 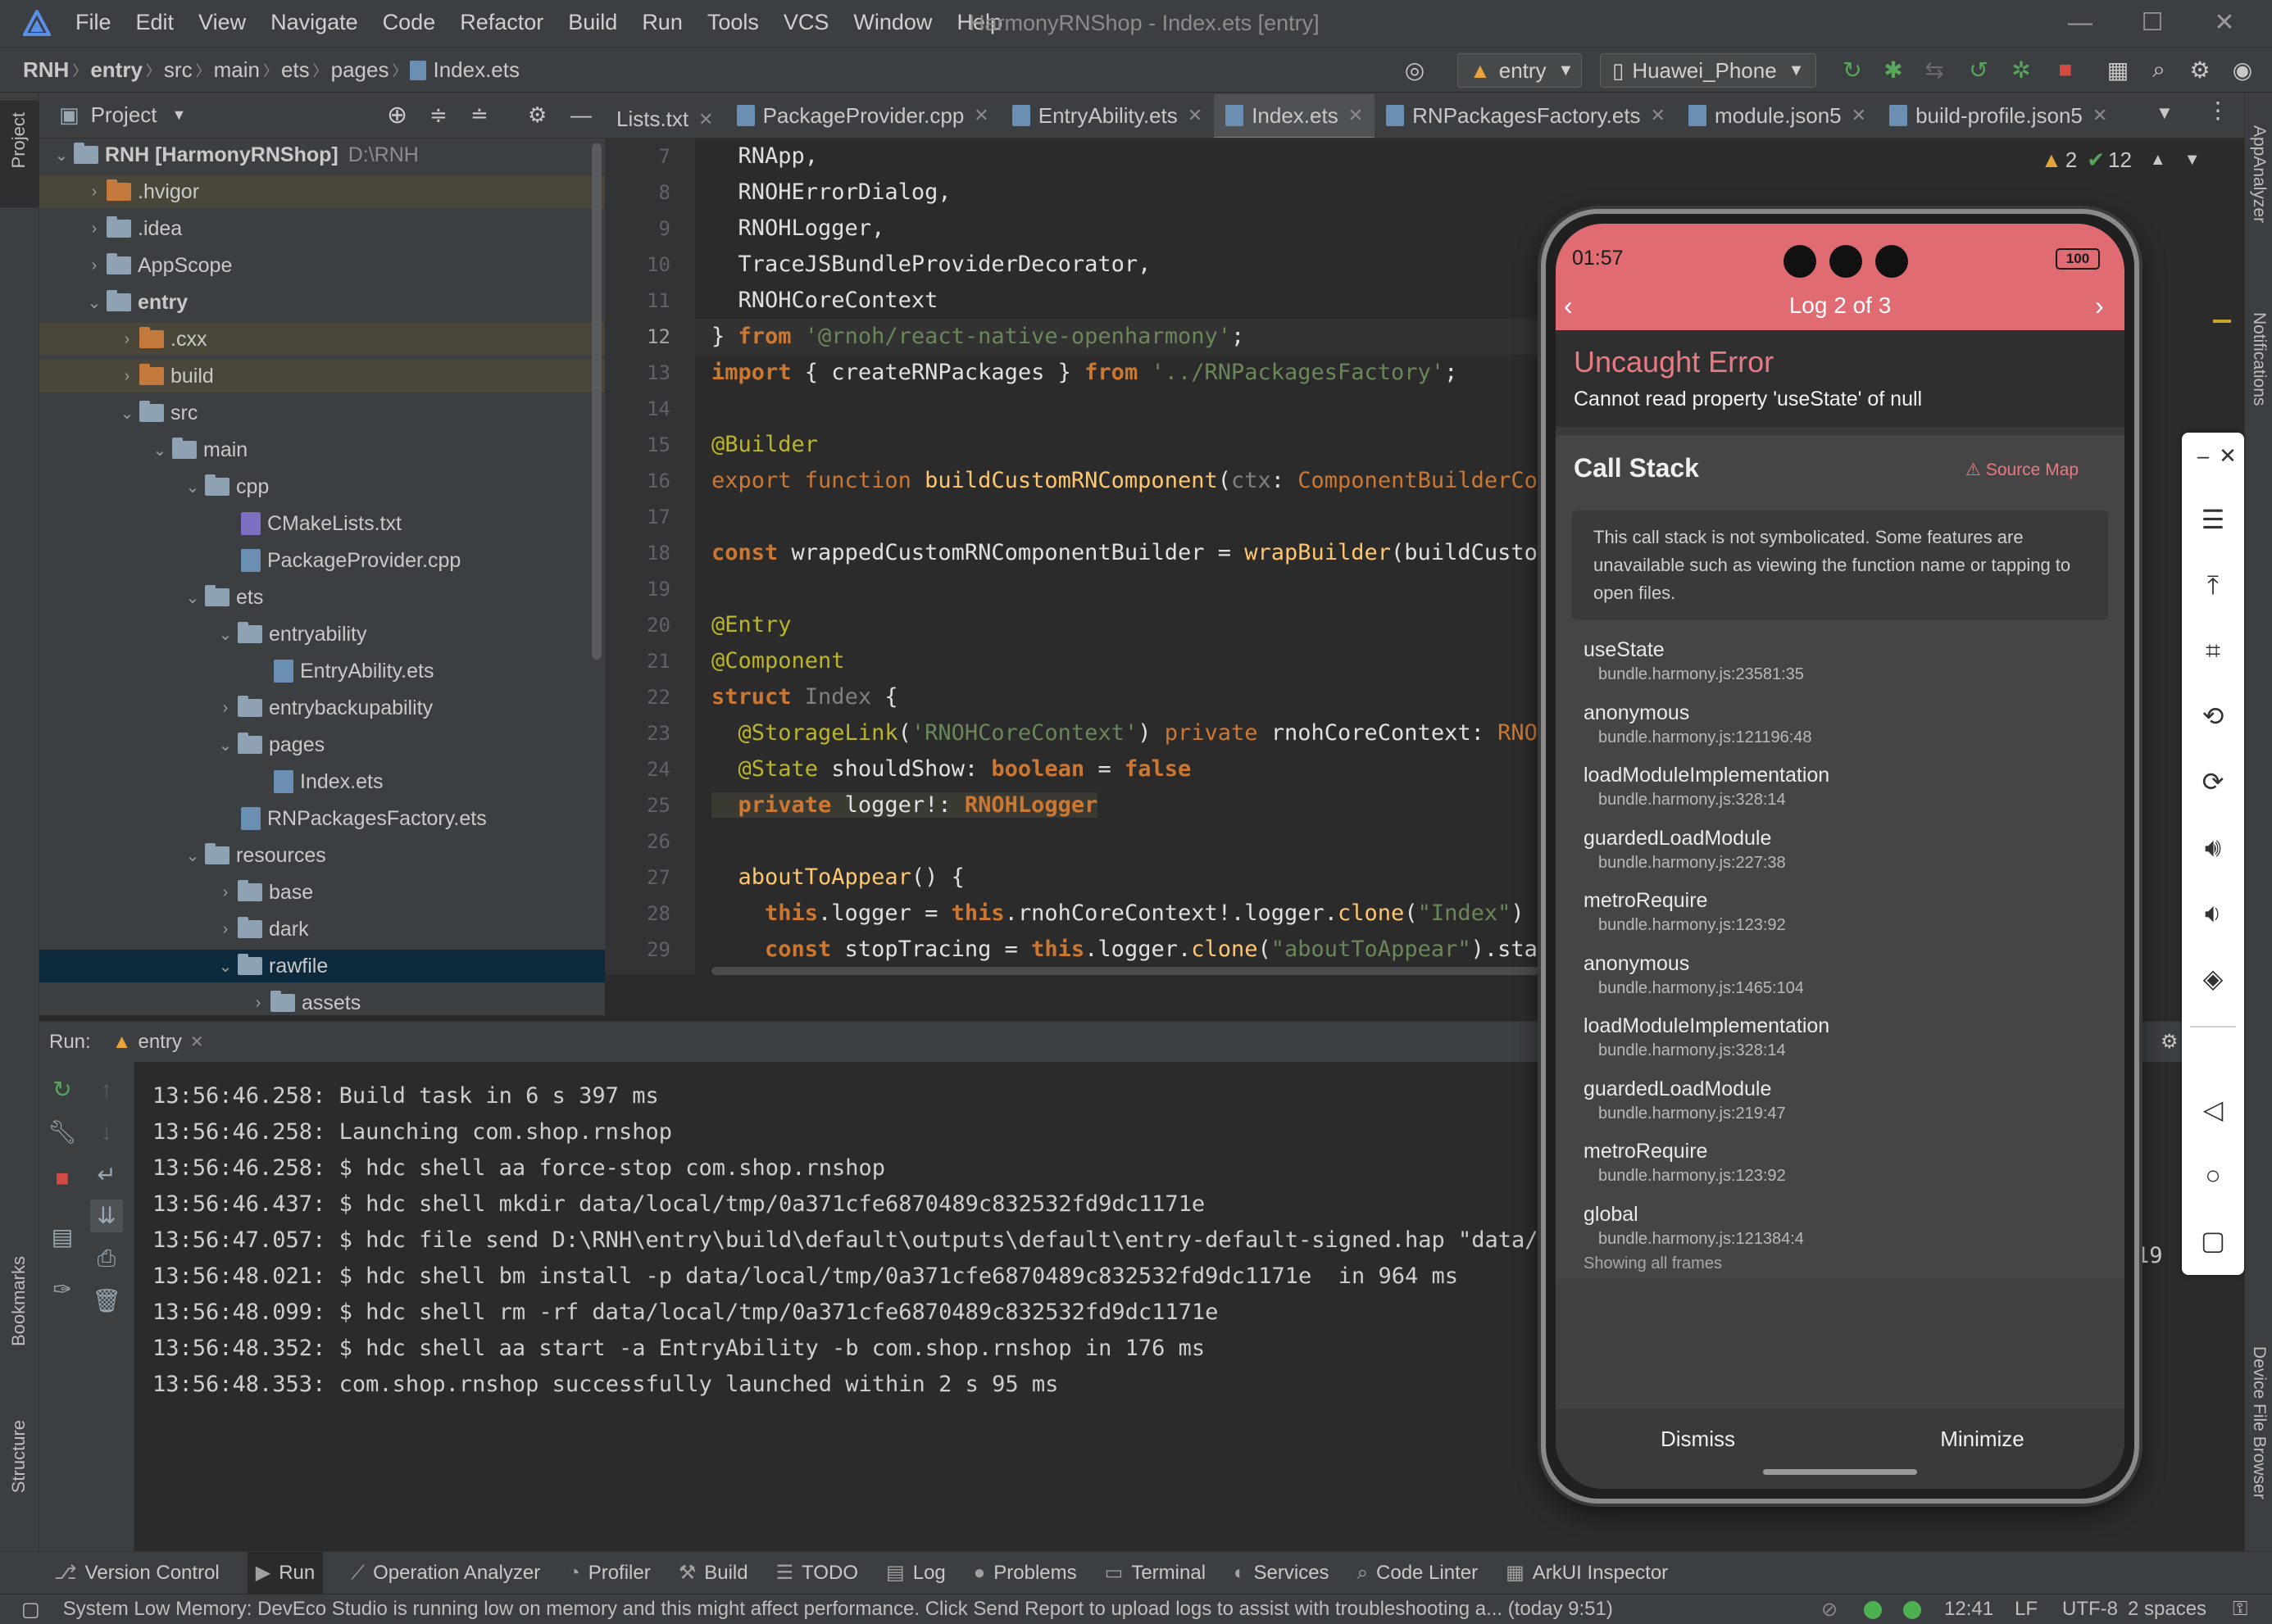 I want to click on search-icon: ⌕, so click(x=2158, y=70).